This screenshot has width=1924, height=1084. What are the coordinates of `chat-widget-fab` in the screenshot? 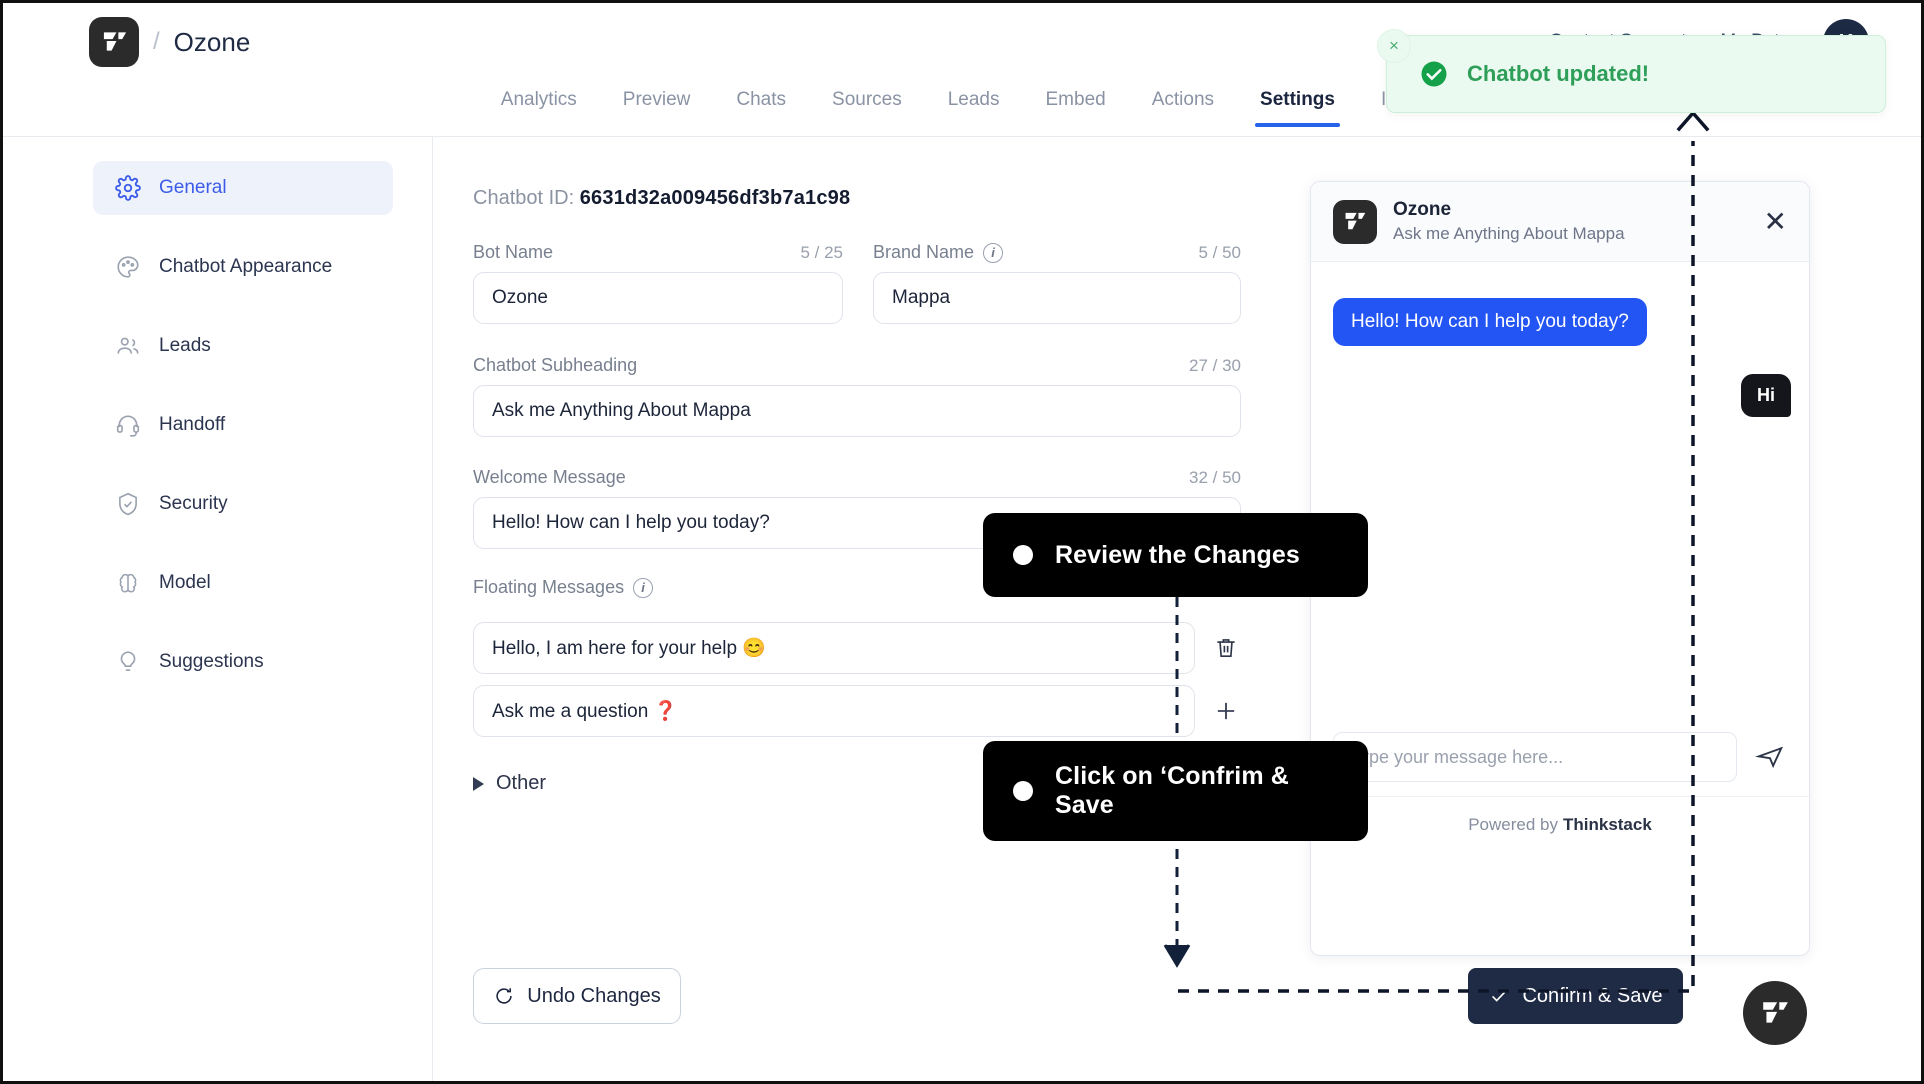 It's located at (1775, 1013).